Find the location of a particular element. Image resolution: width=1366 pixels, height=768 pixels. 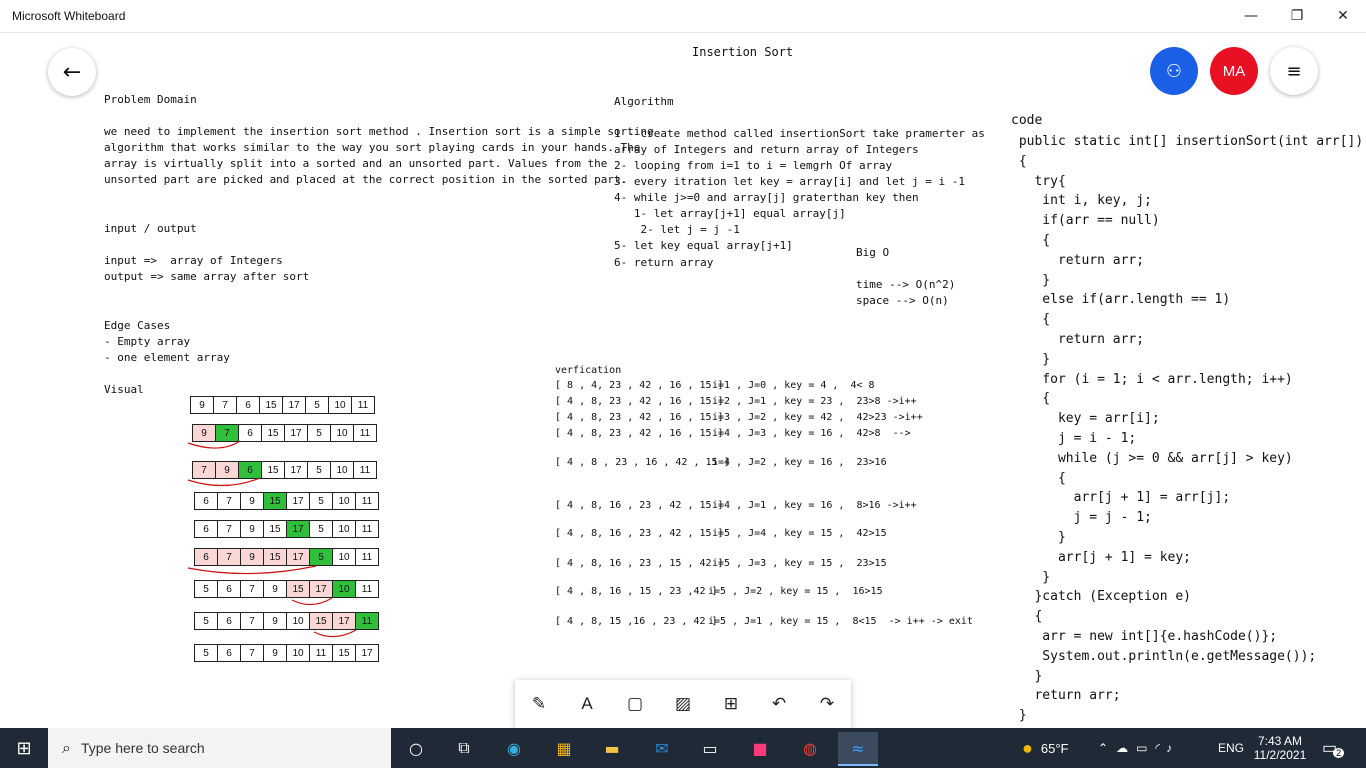

edge-app: ◉ is located at coordinates (514, 748).